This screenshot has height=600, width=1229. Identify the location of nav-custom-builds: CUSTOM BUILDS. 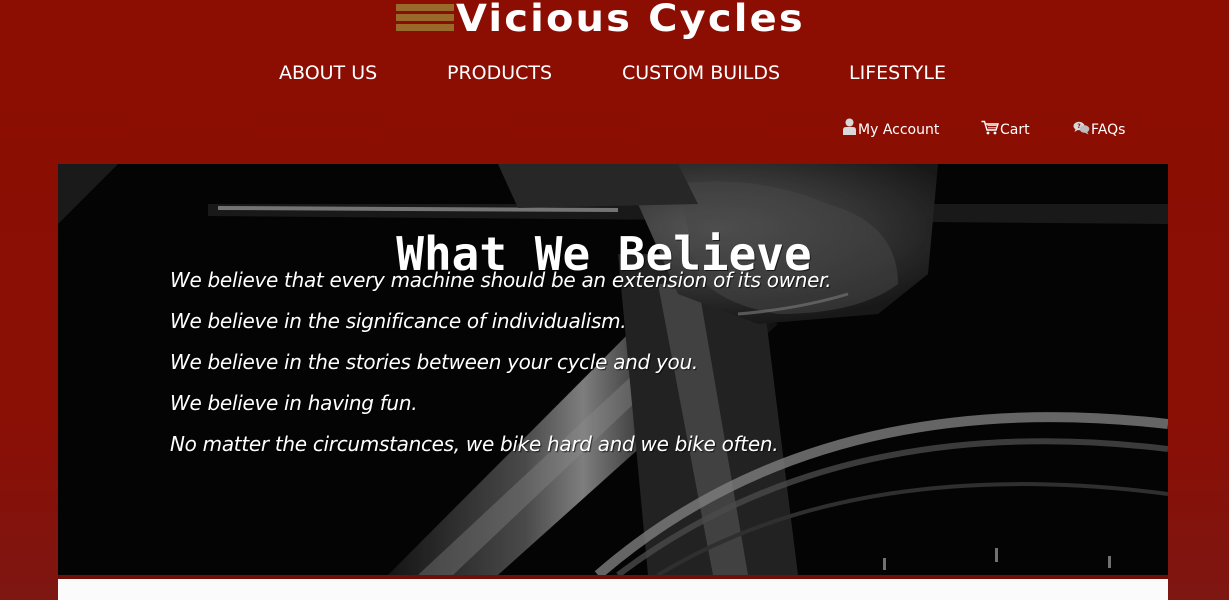
(701, 73).